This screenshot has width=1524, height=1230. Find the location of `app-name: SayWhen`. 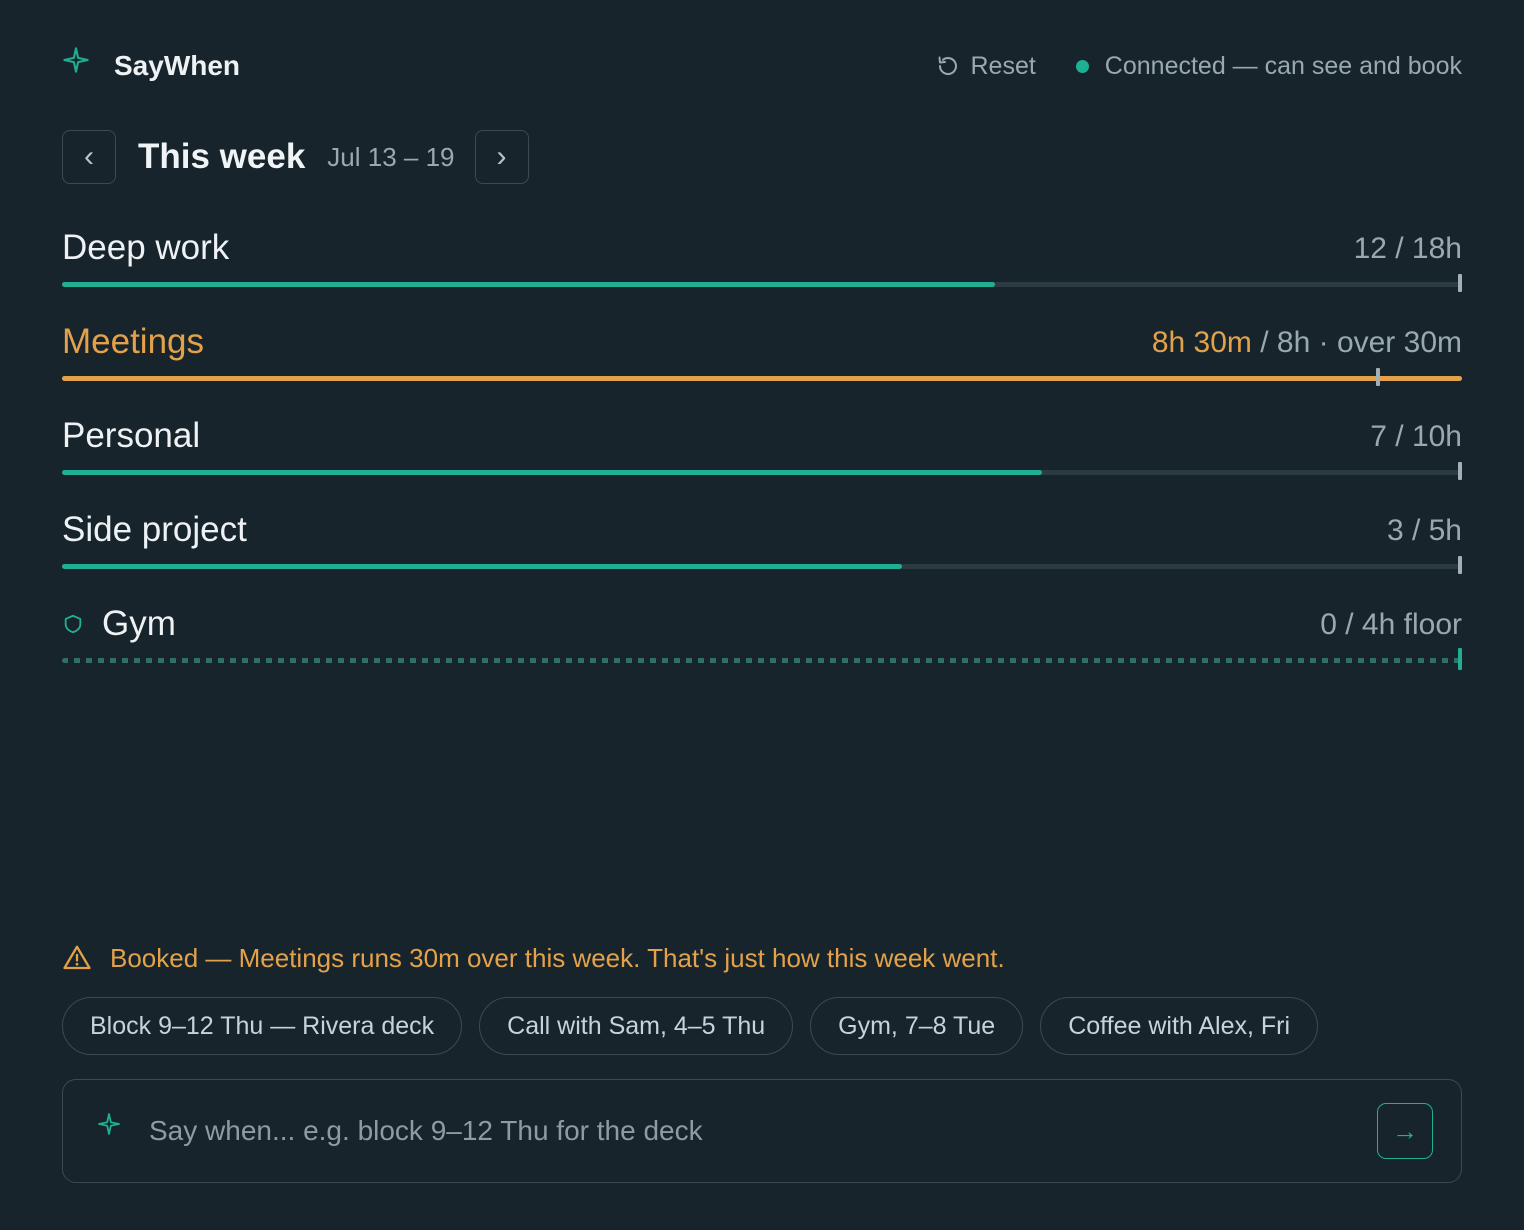

app-name: SayWhen is located at coordinates (177, 65).